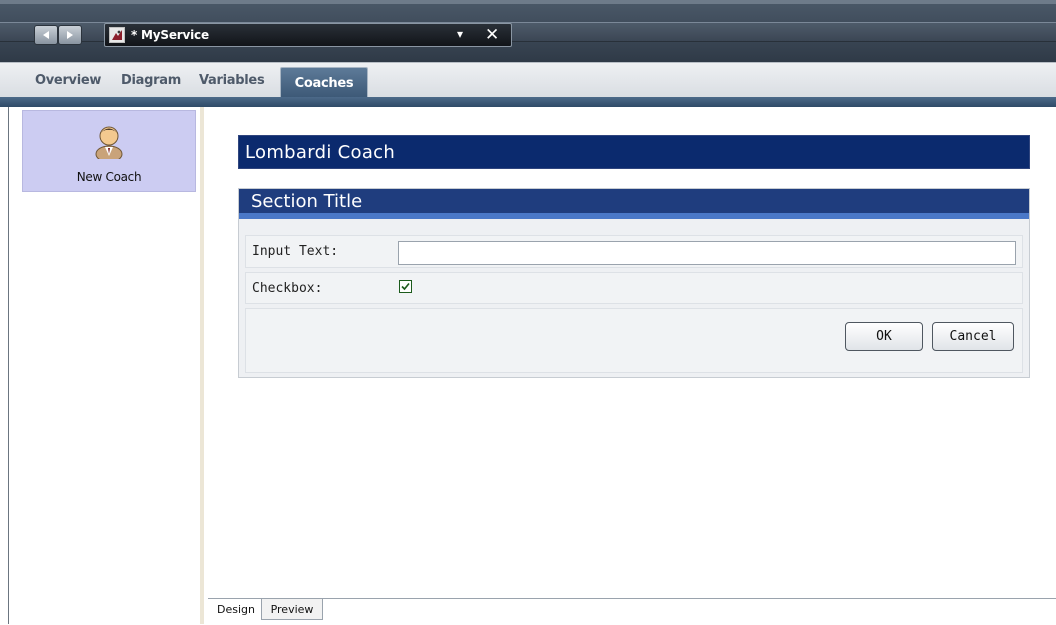  I want to click on document-title: * MyService, so click(170, 35).